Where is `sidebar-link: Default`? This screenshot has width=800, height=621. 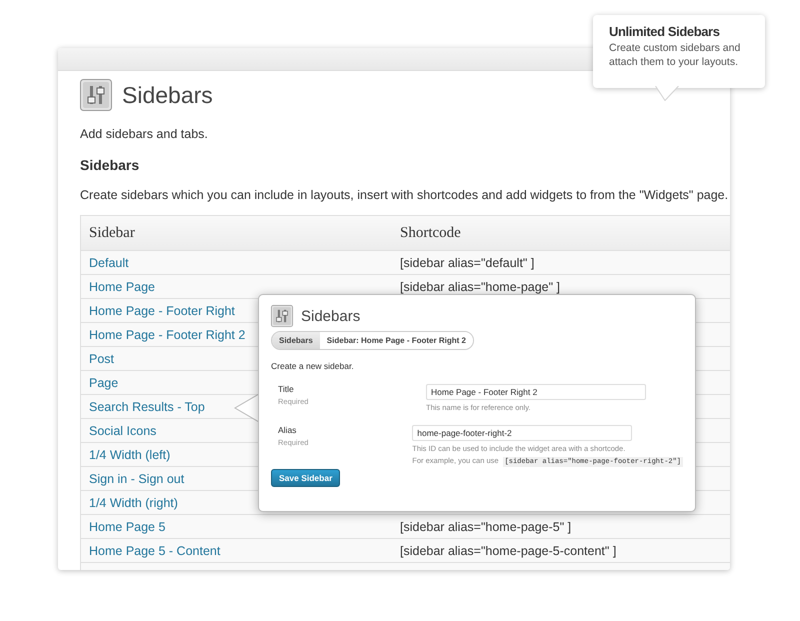
sidebar-link: Default is located at coordinates (109, 263).